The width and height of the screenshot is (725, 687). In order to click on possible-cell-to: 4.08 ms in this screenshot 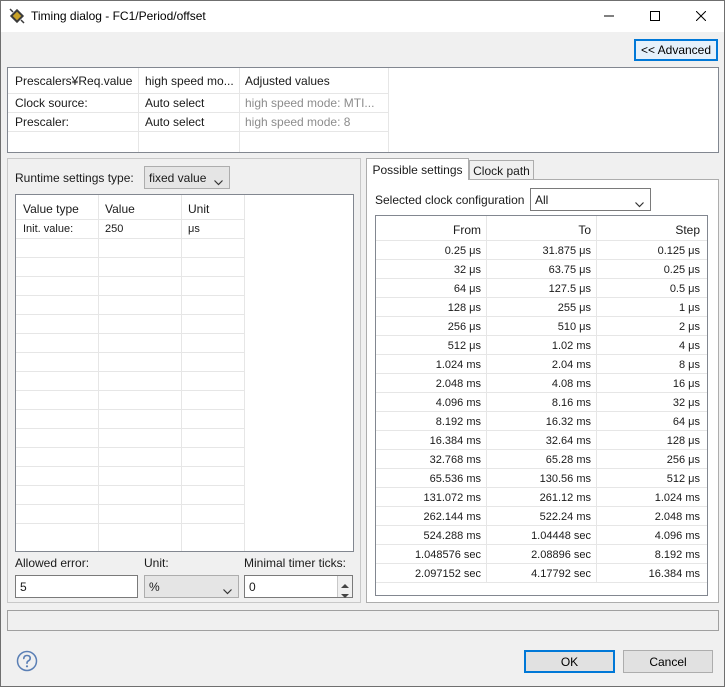, I will do `click(571, 384)`.